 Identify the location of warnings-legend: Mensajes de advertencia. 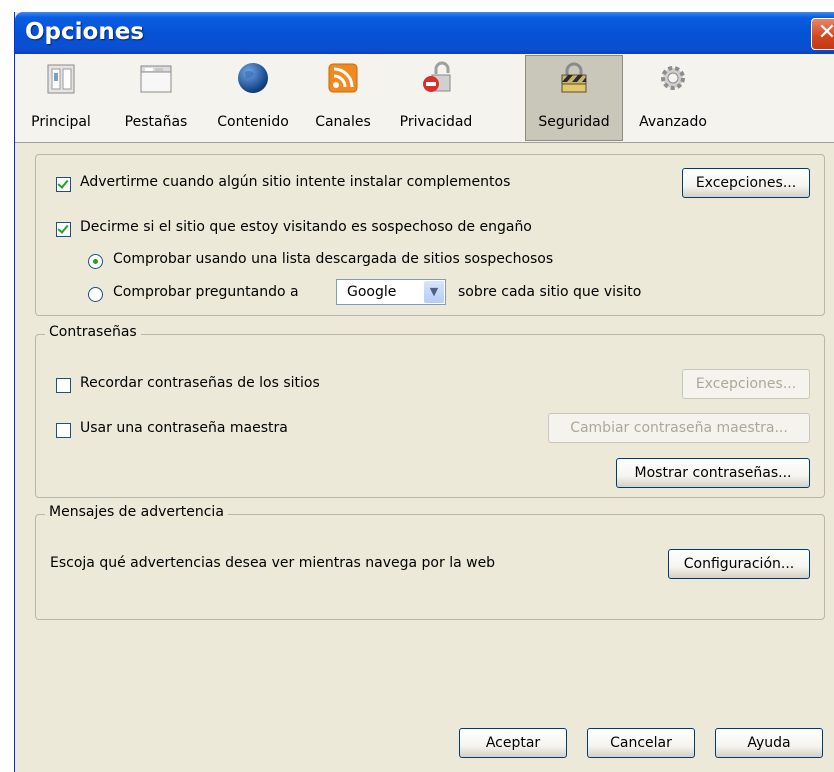
(136, 512).